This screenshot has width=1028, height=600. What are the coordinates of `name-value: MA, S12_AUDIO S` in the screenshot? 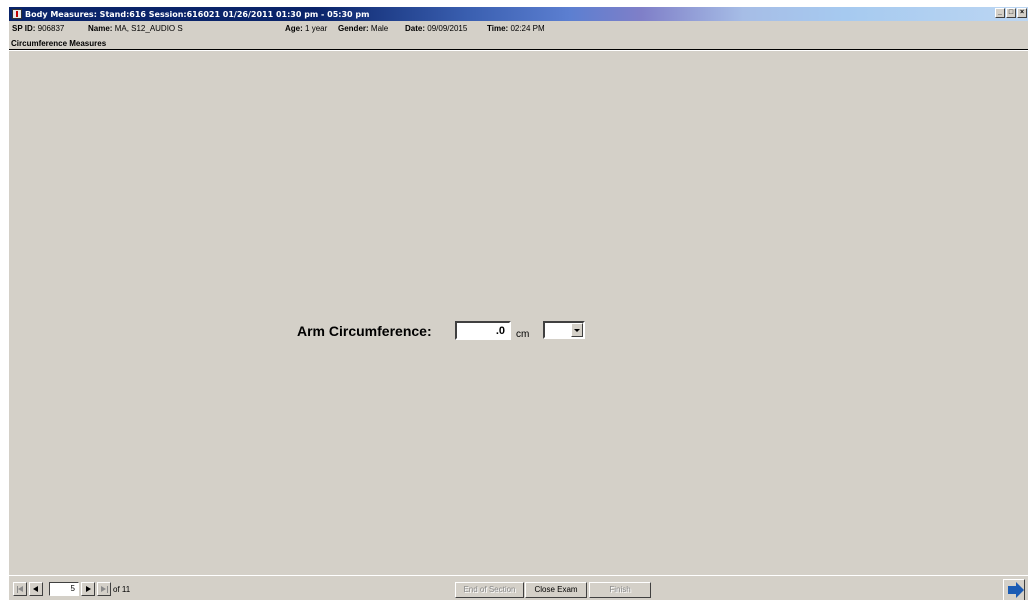 It's located at (148, 28).